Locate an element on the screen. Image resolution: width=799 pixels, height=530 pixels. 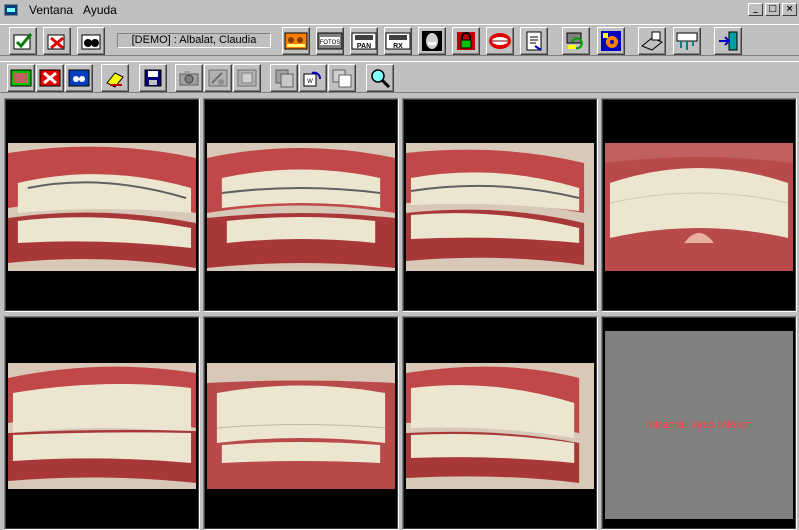
photo-slot-upper-arch is located at coordinates (699, 205).